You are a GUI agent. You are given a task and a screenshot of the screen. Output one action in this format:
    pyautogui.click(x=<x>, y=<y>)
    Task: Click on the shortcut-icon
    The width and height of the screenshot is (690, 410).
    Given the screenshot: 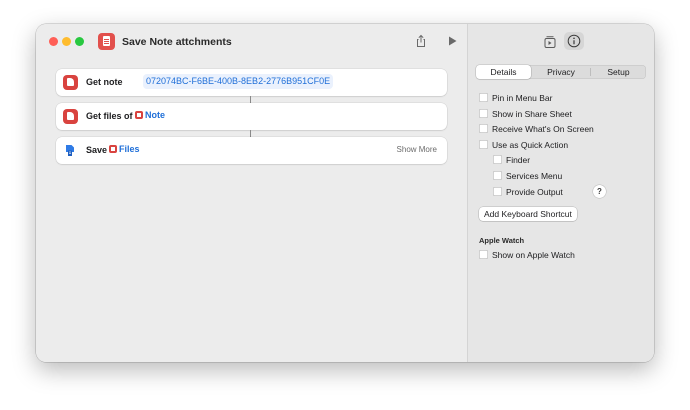 What is the action you would take?
    pyautogui.click(x=106, y=41)
    